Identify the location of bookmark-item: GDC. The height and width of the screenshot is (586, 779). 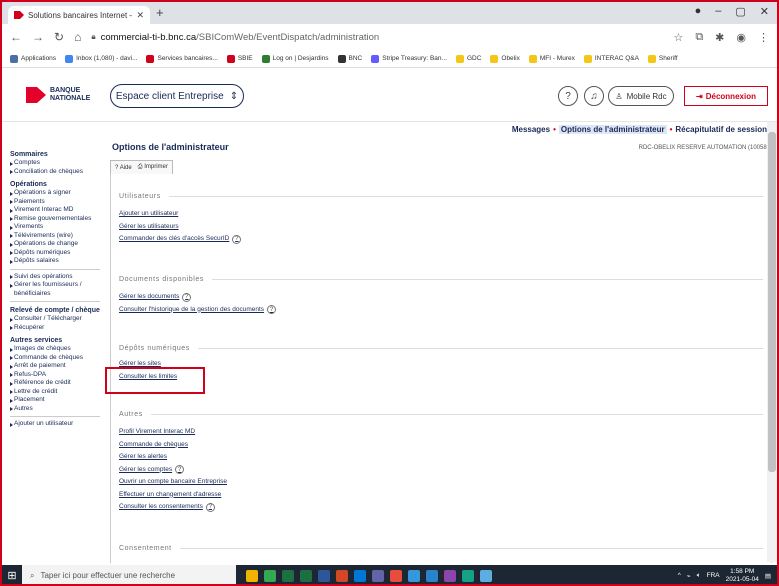
(468, 58).